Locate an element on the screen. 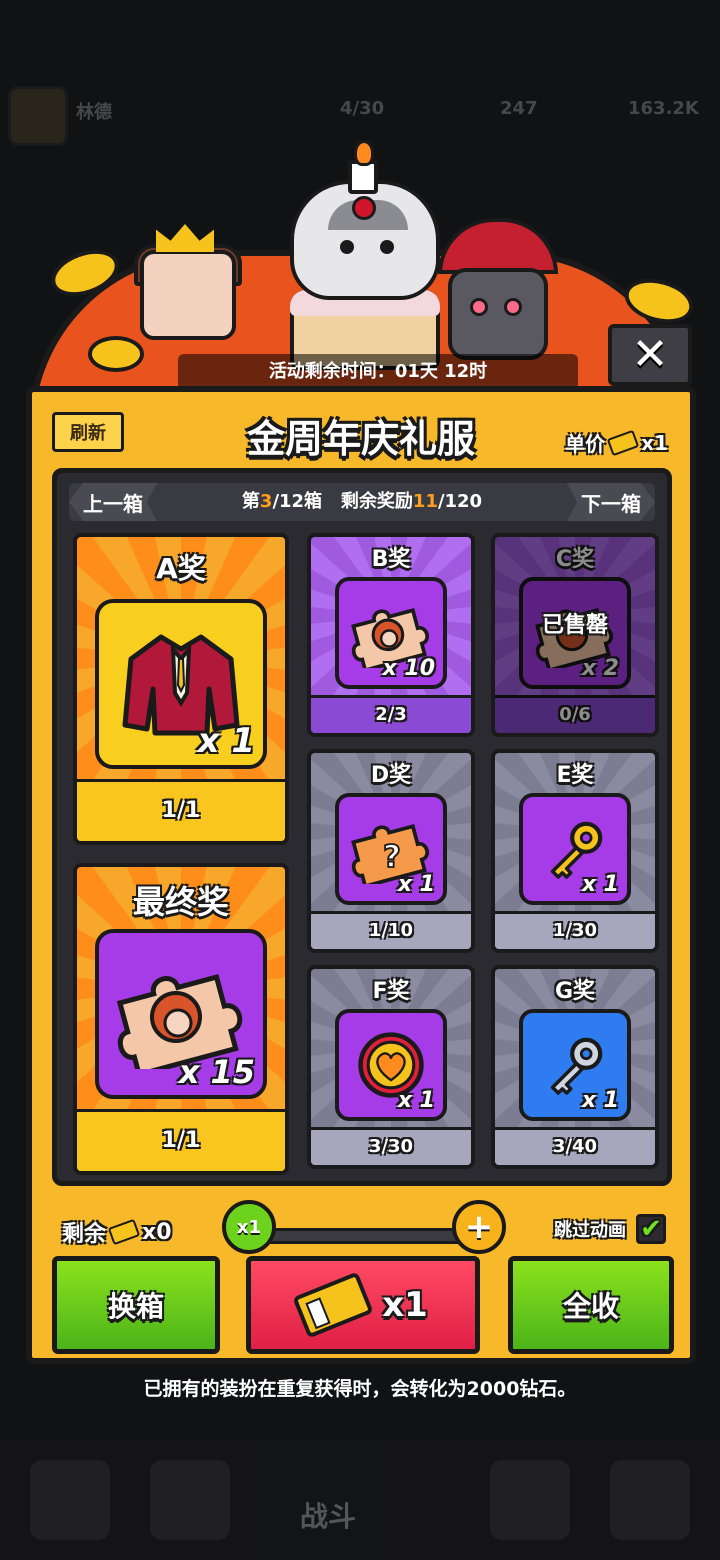  sold-out-label: 已售罄 is located at coordinates (574, 625).